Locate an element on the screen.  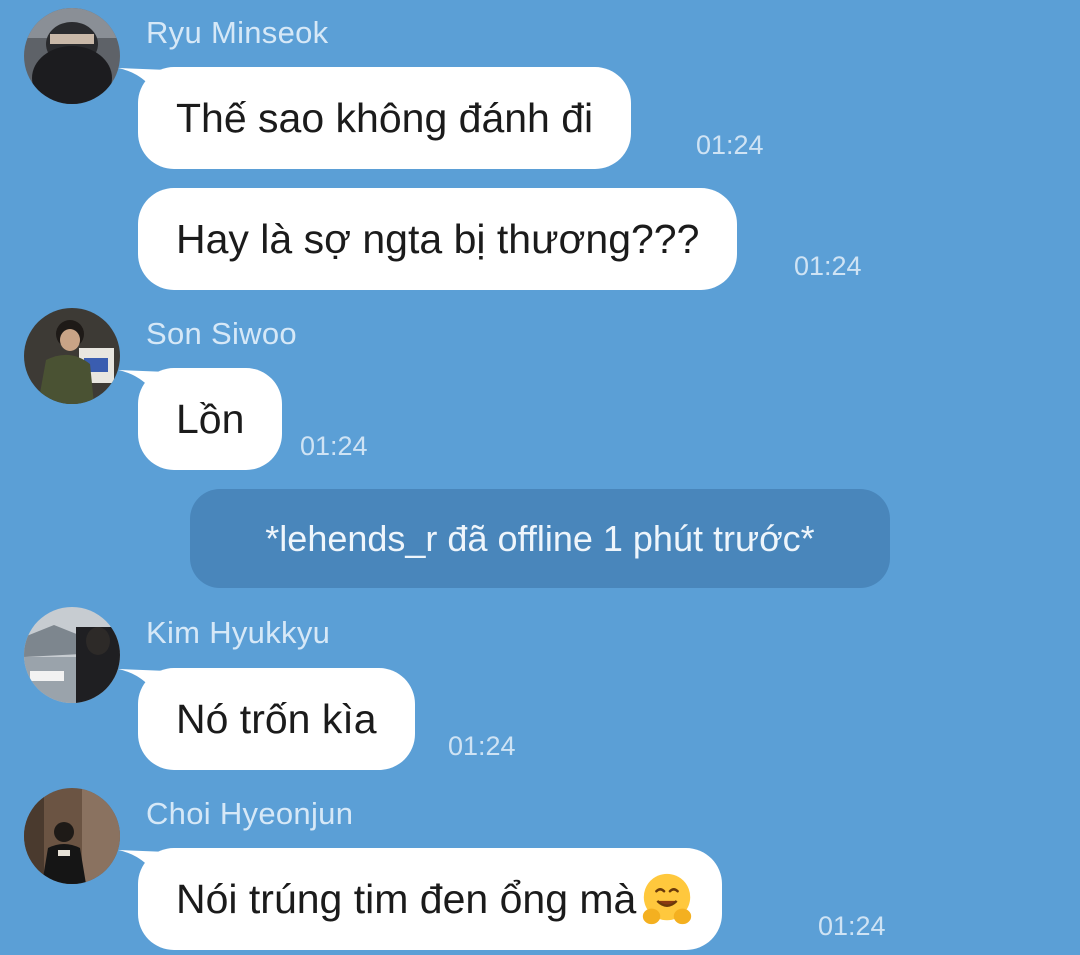
hugging-face-icon is located at coordinates (667, 899).